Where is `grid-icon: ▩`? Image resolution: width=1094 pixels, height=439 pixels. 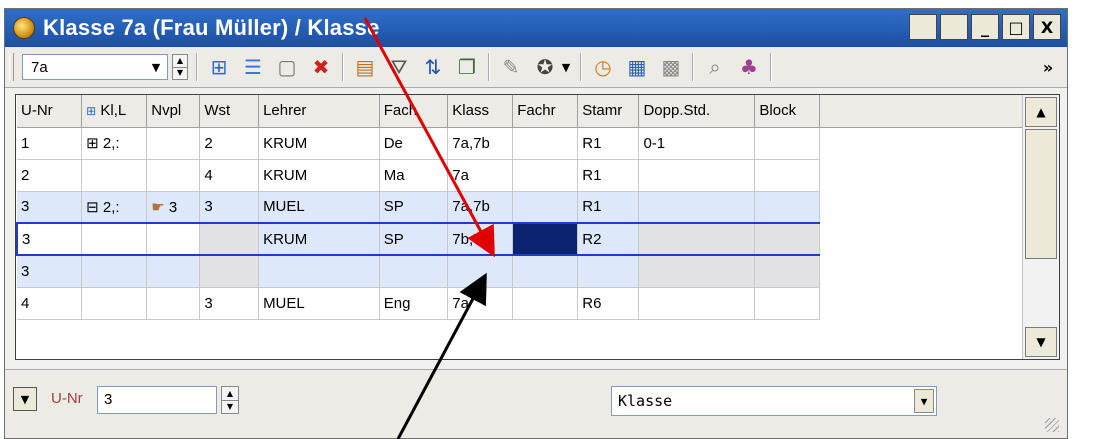
grid-icon: ▩ is located at coordinates (671, 67).